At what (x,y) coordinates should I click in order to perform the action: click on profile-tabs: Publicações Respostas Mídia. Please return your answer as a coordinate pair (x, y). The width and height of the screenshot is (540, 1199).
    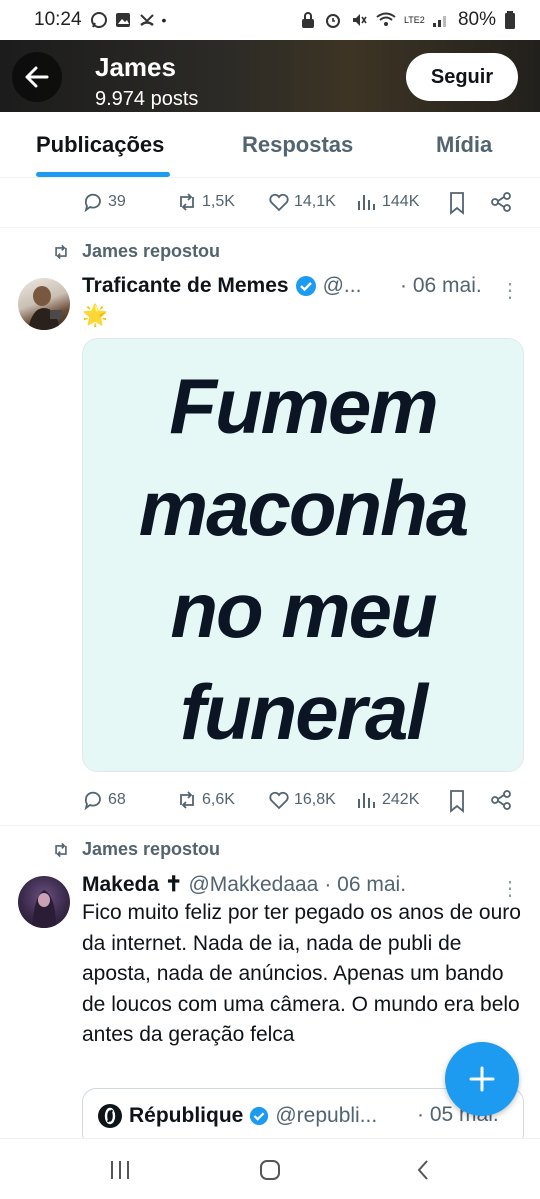
    Looking at the image, I should click on (270, 145).